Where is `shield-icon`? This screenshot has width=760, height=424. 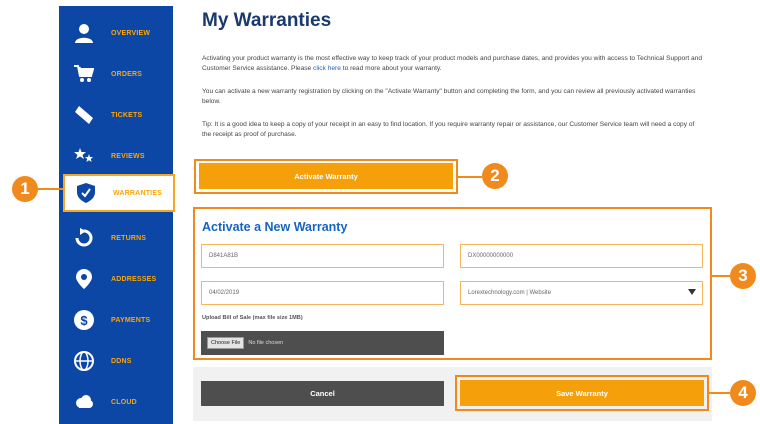 shield-icon is located at coordinates (86, 193).